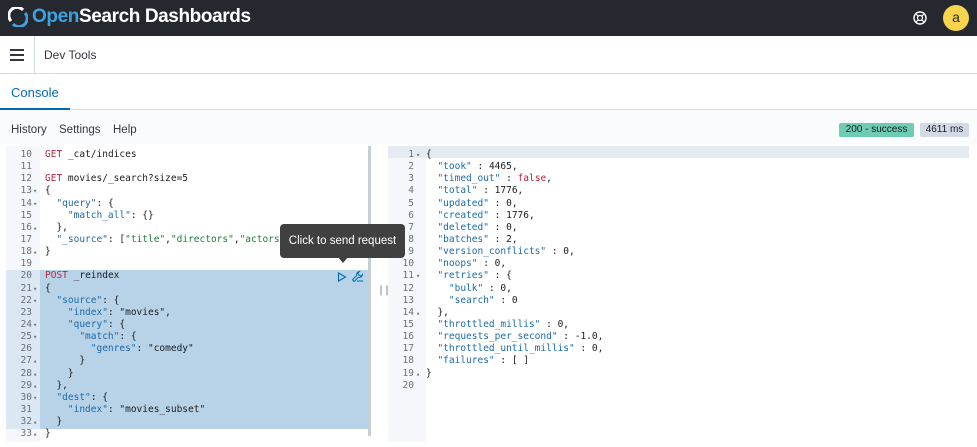  I want to click on hamburger-menu-icon, so click(17, 55).